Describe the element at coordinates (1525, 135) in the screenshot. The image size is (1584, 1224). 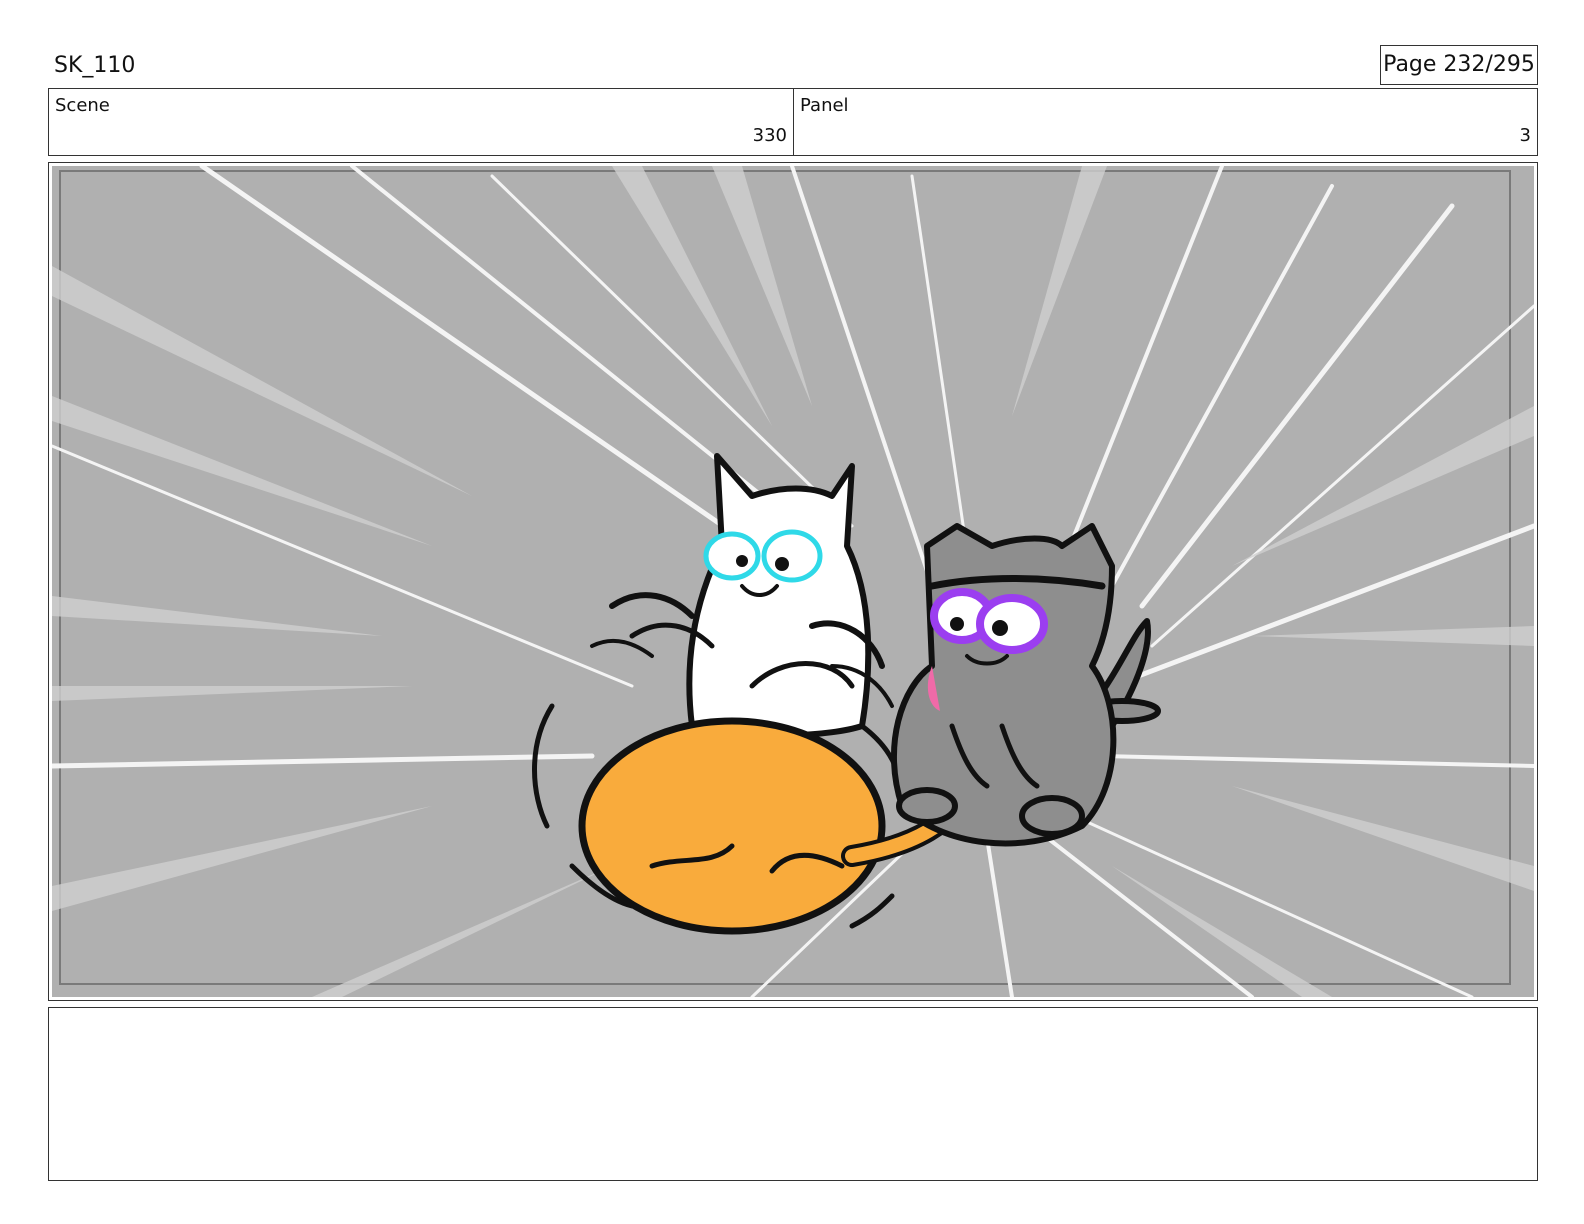
I see `panel-number: 3` at that location.